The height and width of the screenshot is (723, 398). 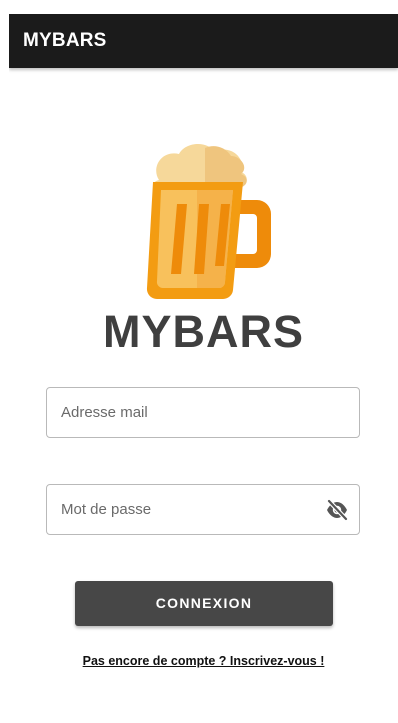 I want to click on login-button: CONNEXION, so click(x=204, y=603).